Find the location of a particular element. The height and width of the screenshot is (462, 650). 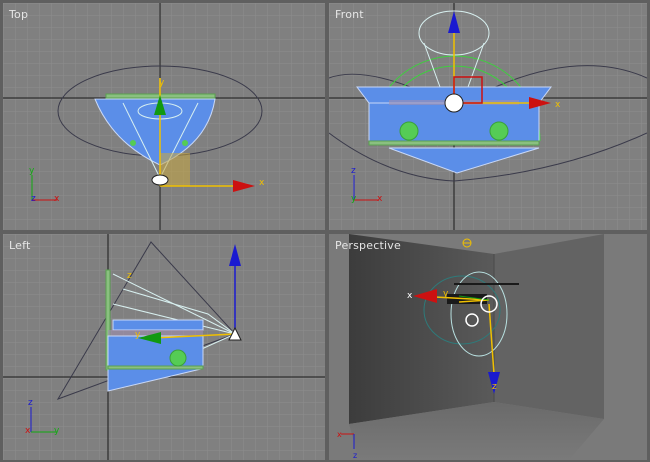

viewport-label: Left is located at coordinates (20, 245).